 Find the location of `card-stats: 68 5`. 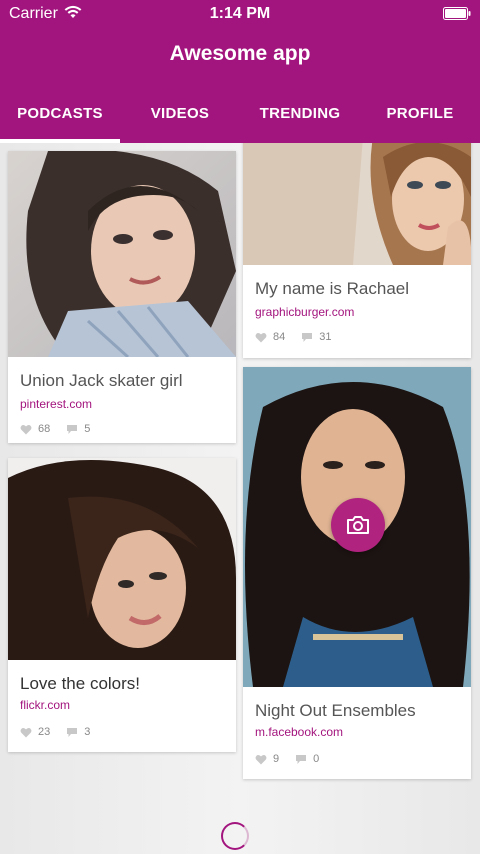

card-stats: 68 5 is located at coordinates (55, 429).